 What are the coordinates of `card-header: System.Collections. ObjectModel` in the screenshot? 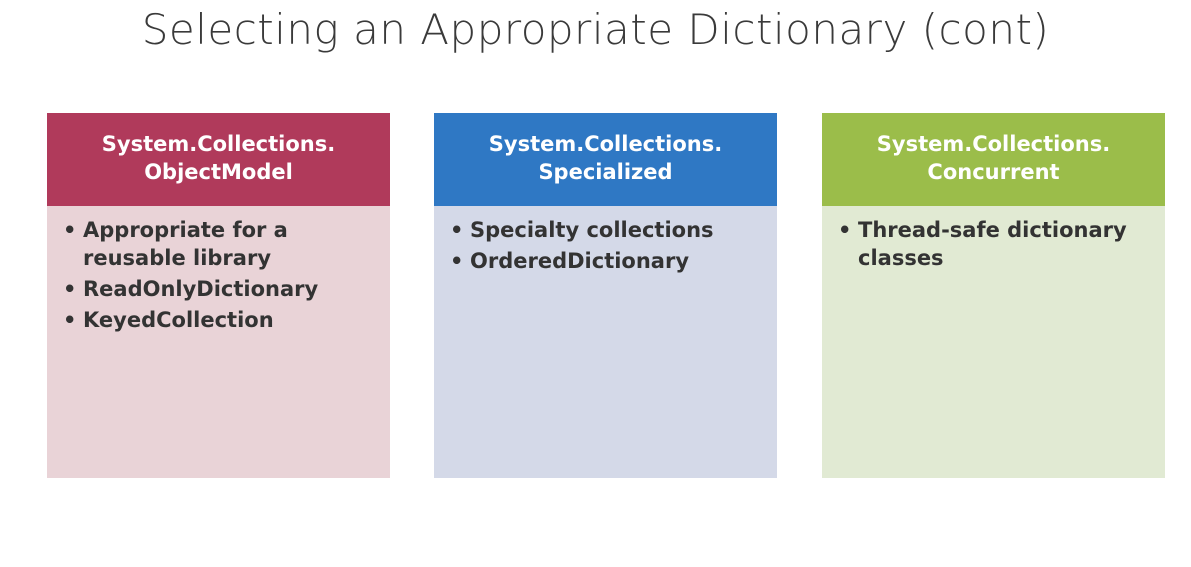 It's located at (218, 159).